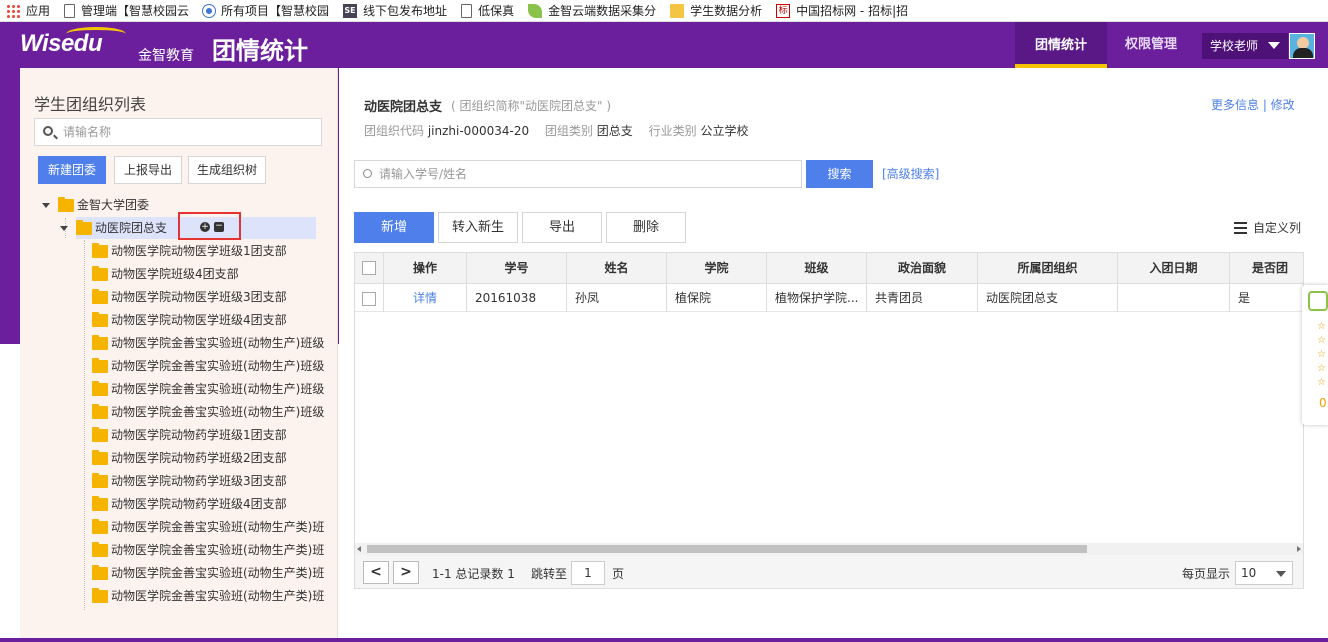 This screenshot has width=1328, height=642. What do you see at coordinates (1244, 298) in the screenshot?
I see `table-cell: 是` at bounding box center [1244, 298].